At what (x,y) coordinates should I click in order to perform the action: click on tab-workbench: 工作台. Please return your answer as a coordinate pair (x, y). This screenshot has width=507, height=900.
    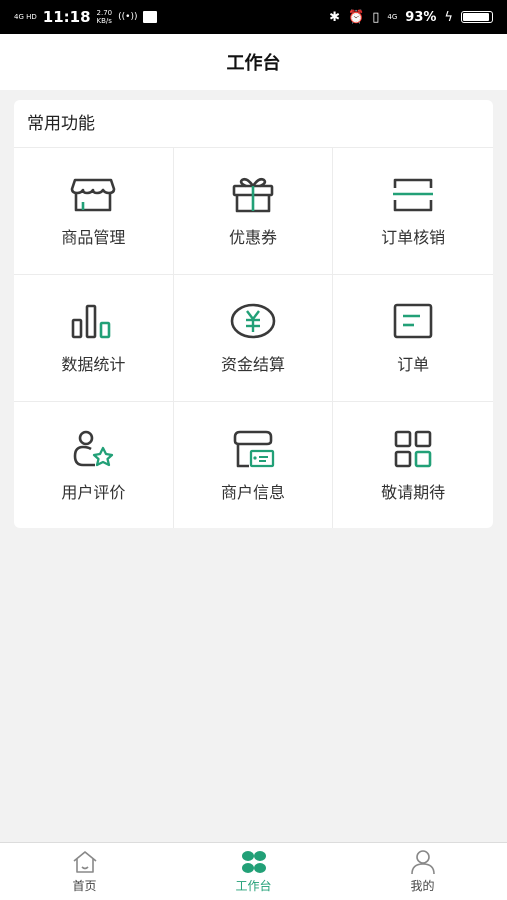
    Looking at the image, I should click on (253, 871).